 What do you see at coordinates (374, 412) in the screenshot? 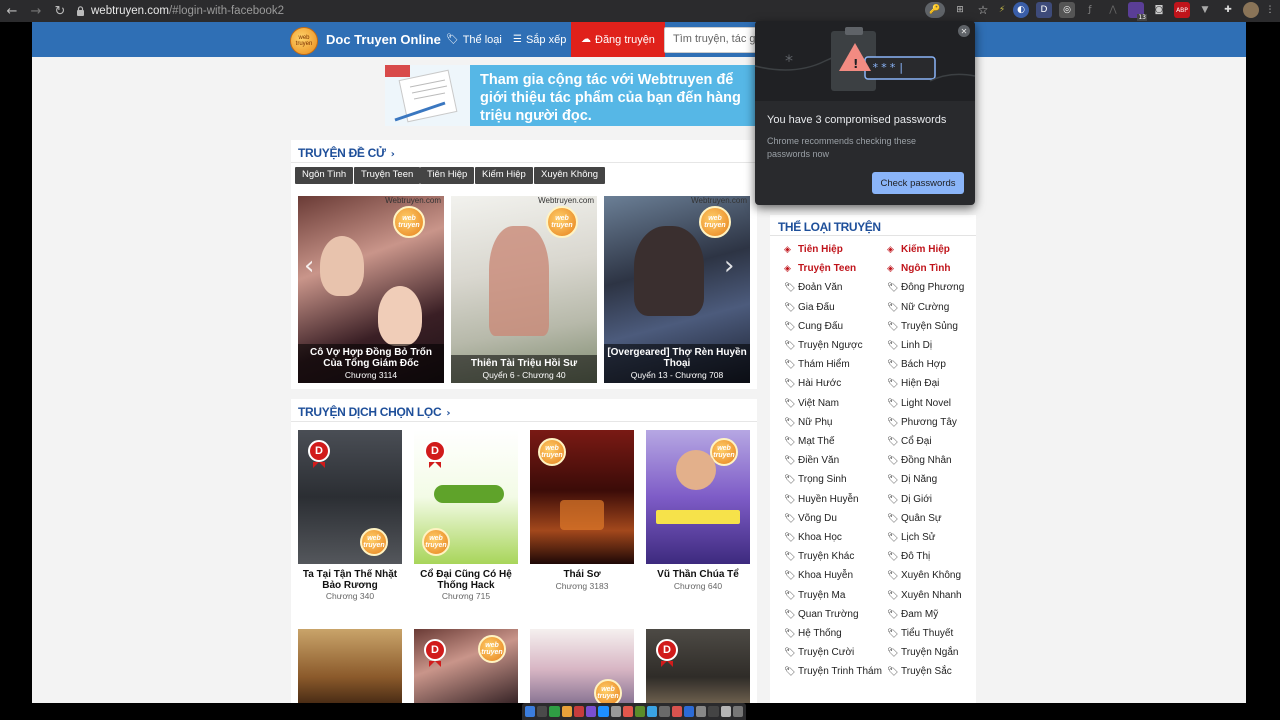
I see `translated-title: TRUYỆN DỊCH CHỌN LỌC ›` at bounding box center [374, 412].